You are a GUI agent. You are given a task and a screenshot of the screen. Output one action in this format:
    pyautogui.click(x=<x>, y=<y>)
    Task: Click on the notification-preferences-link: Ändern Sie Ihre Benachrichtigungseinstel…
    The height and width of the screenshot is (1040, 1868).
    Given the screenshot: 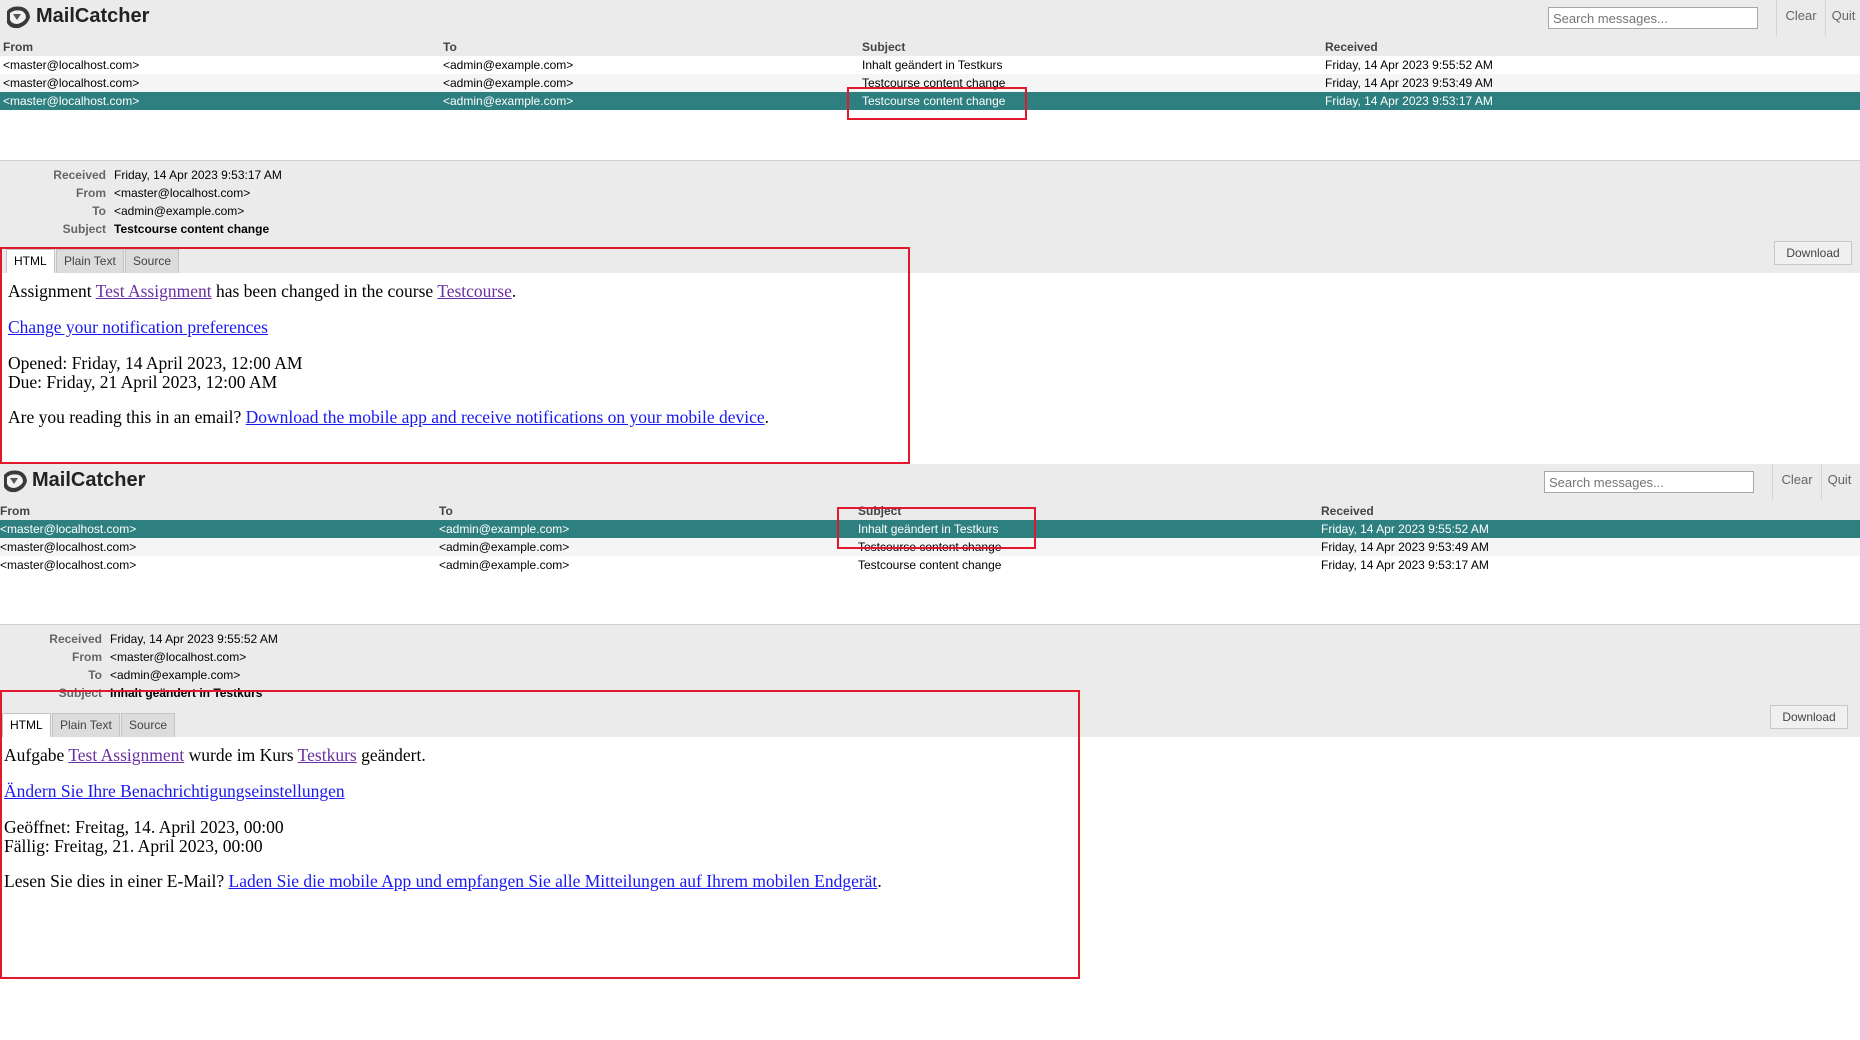 What is the action you would take?
    pyautogui.click(x=174, y=791)
    